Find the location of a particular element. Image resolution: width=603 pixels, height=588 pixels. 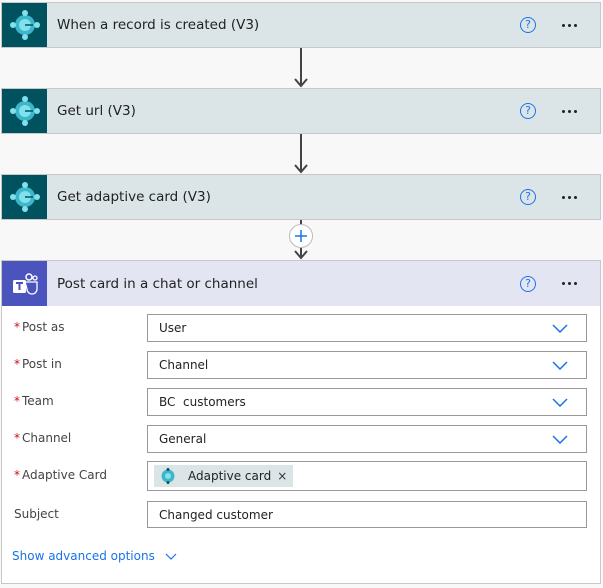

action-title: Post card in a chat or channel is located at coordinates (157, 283).